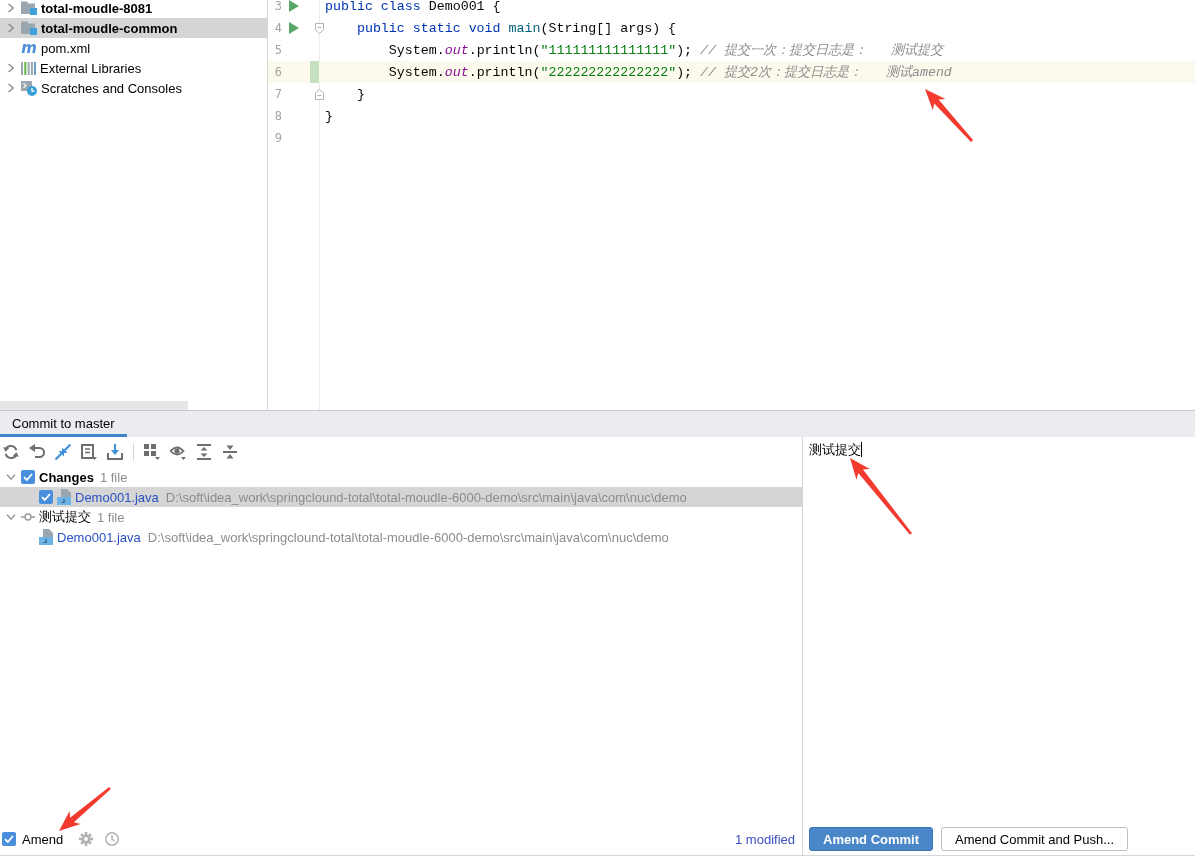 The image size is (1195, 856). What do you see at coordinates (97, 8) in the screenshot?
I see `tree-item-label: total-moudle-8081` at bounding box center [97, 8].